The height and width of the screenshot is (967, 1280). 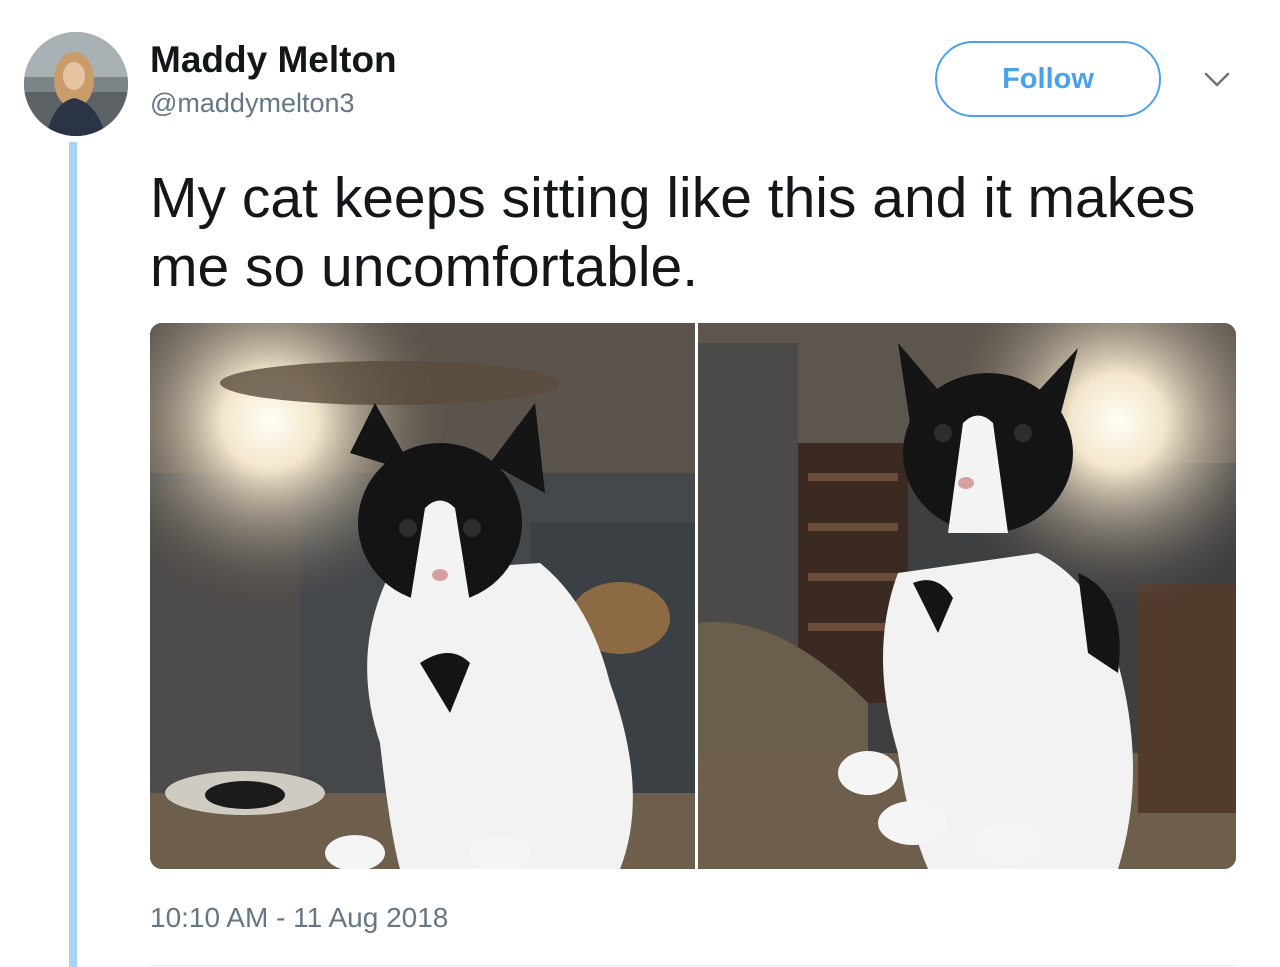 What do you see at coordinates (273, 60) in the screenshot?
I see `author-name: Maddy Melton` at bounding box center [273, 60].